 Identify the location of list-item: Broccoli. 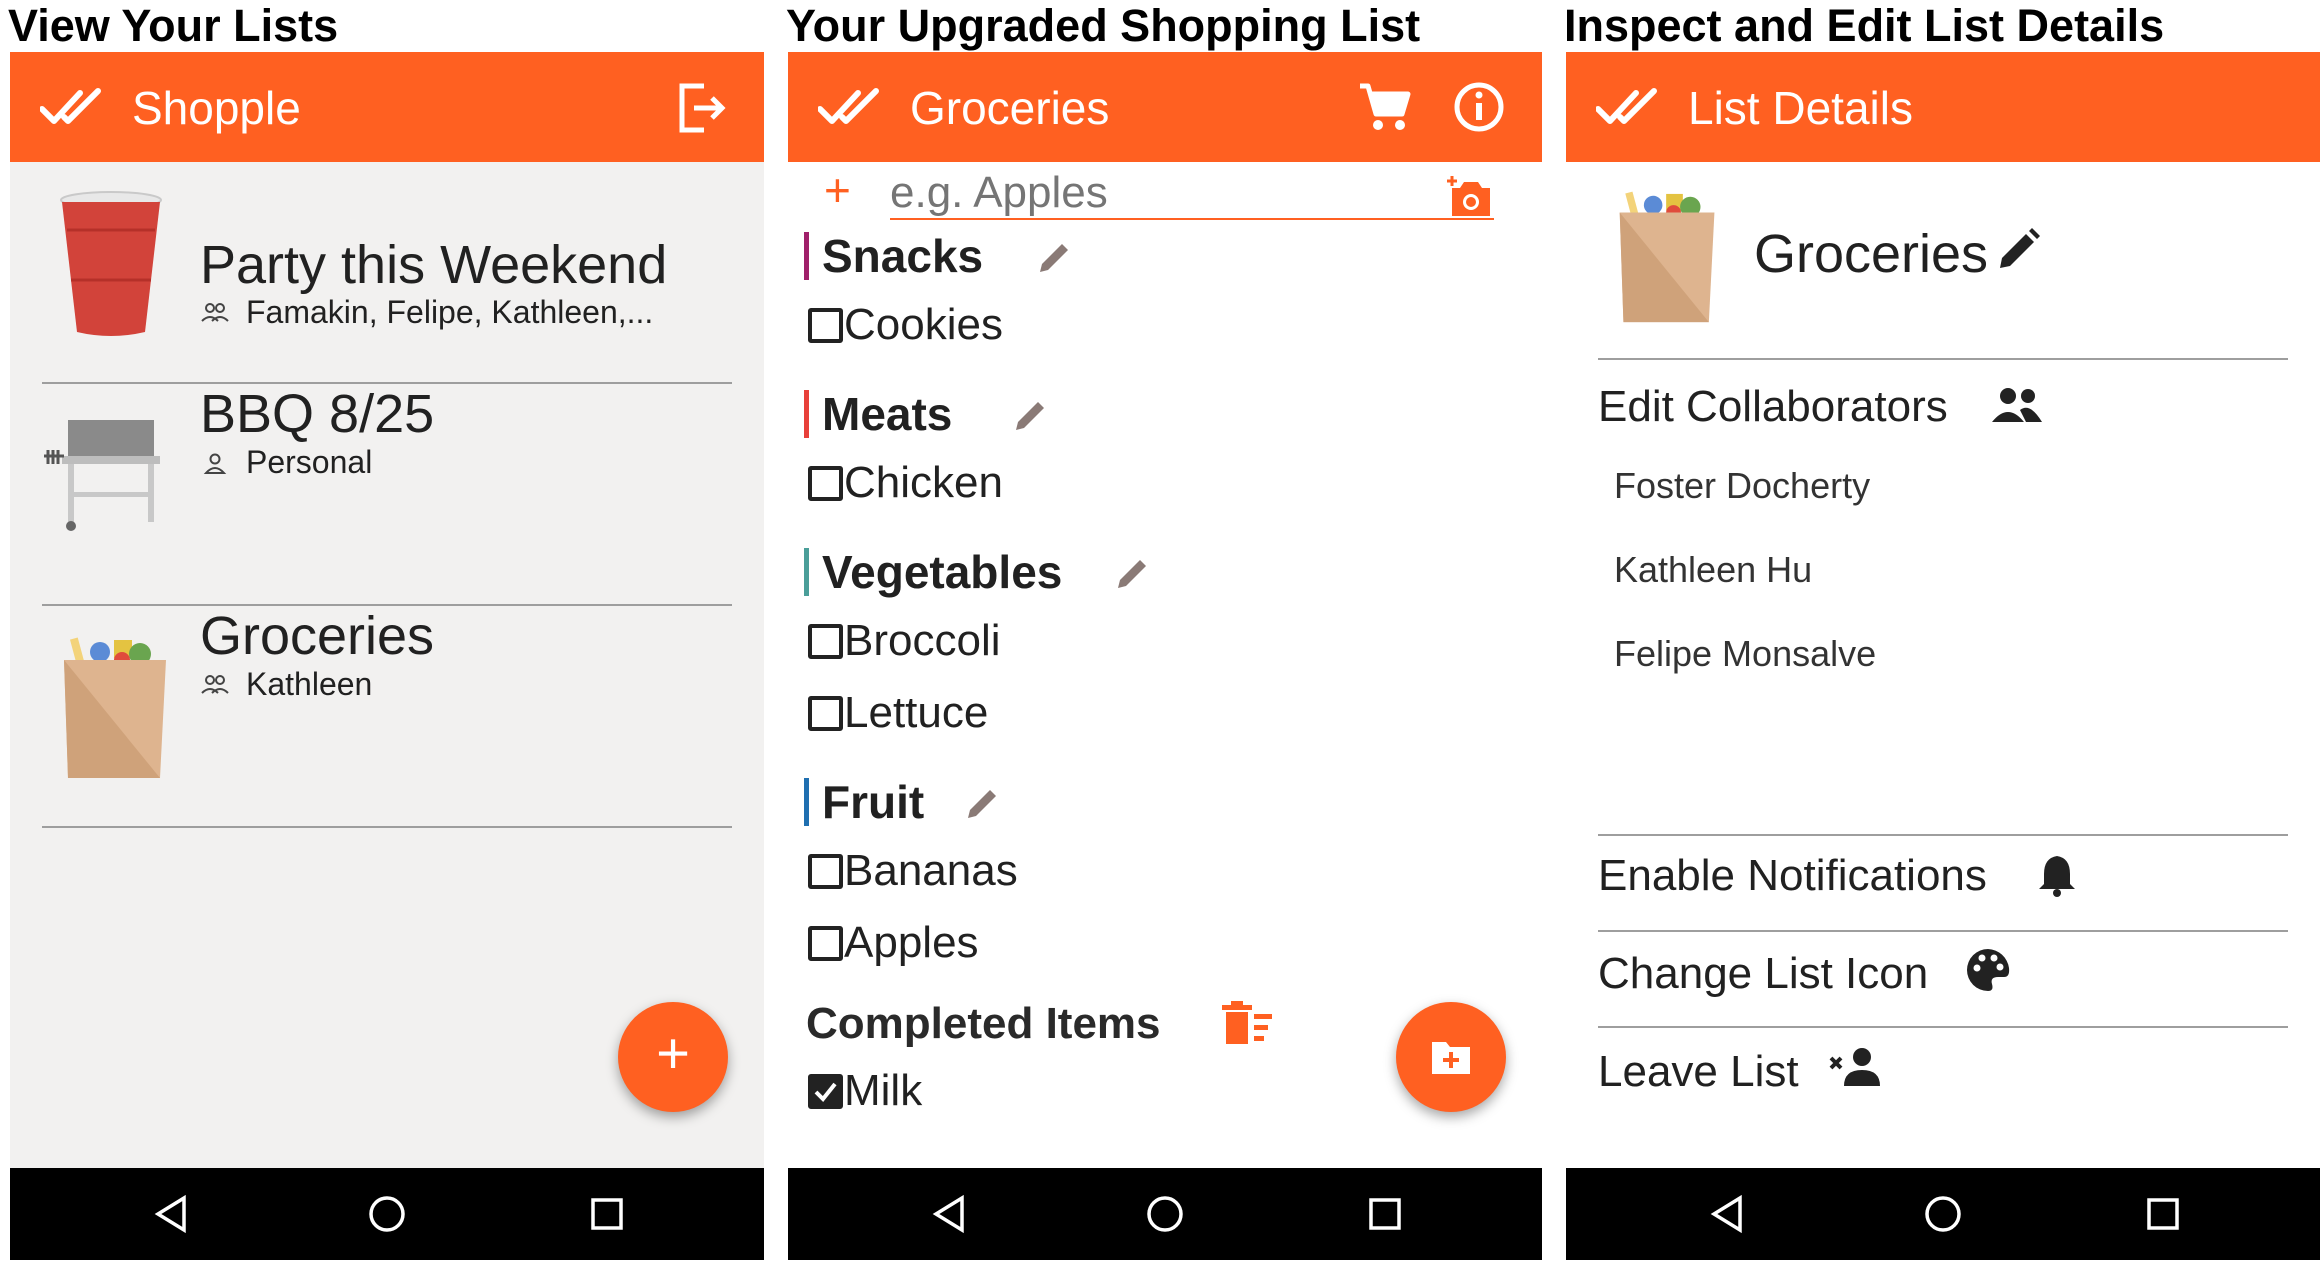
(922, 640).